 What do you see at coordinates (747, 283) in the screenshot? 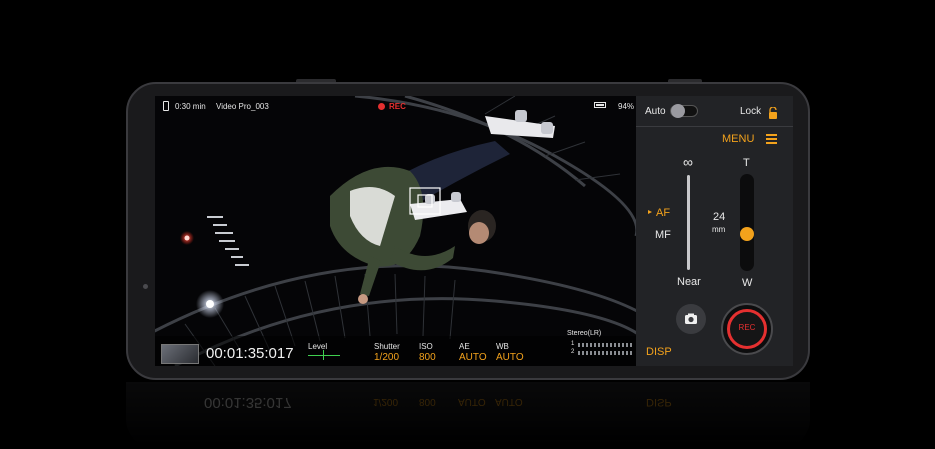
I see `zoom-wide-label: W` at bounding box center [747, 283].